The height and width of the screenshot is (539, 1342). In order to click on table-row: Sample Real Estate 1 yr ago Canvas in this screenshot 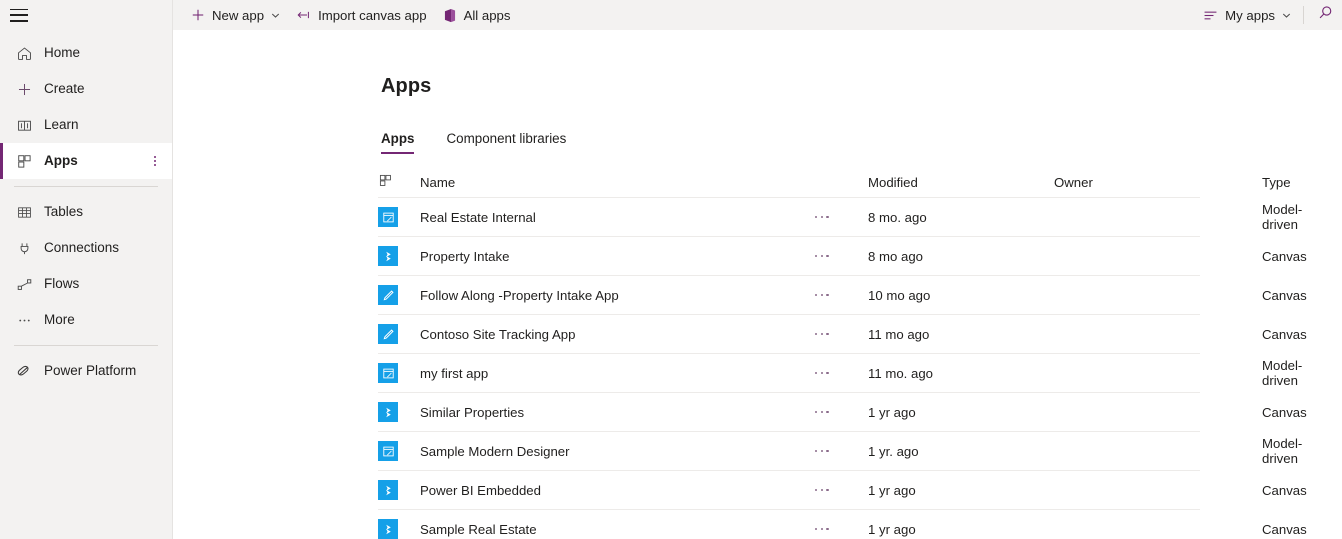, I will do `click(842, 524)`.